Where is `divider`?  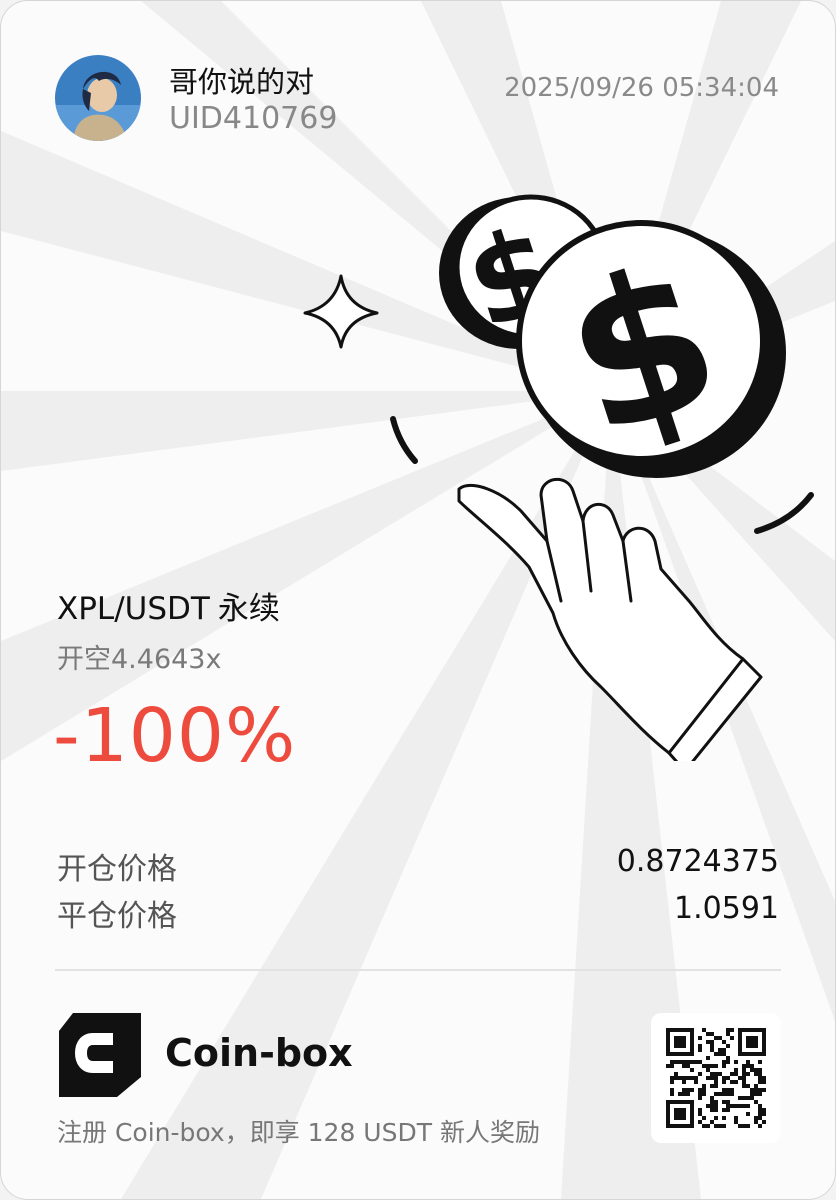 divider is located at coordinates (418, 970).